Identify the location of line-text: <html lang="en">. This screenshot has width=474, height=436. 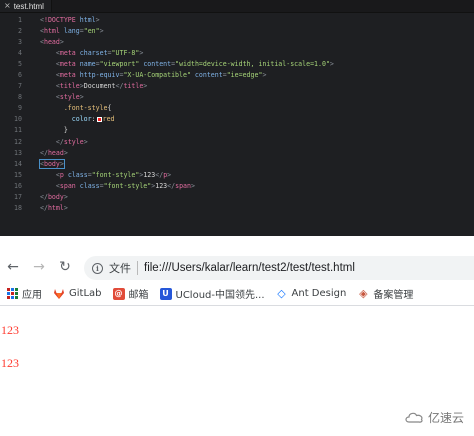
(72, 30).